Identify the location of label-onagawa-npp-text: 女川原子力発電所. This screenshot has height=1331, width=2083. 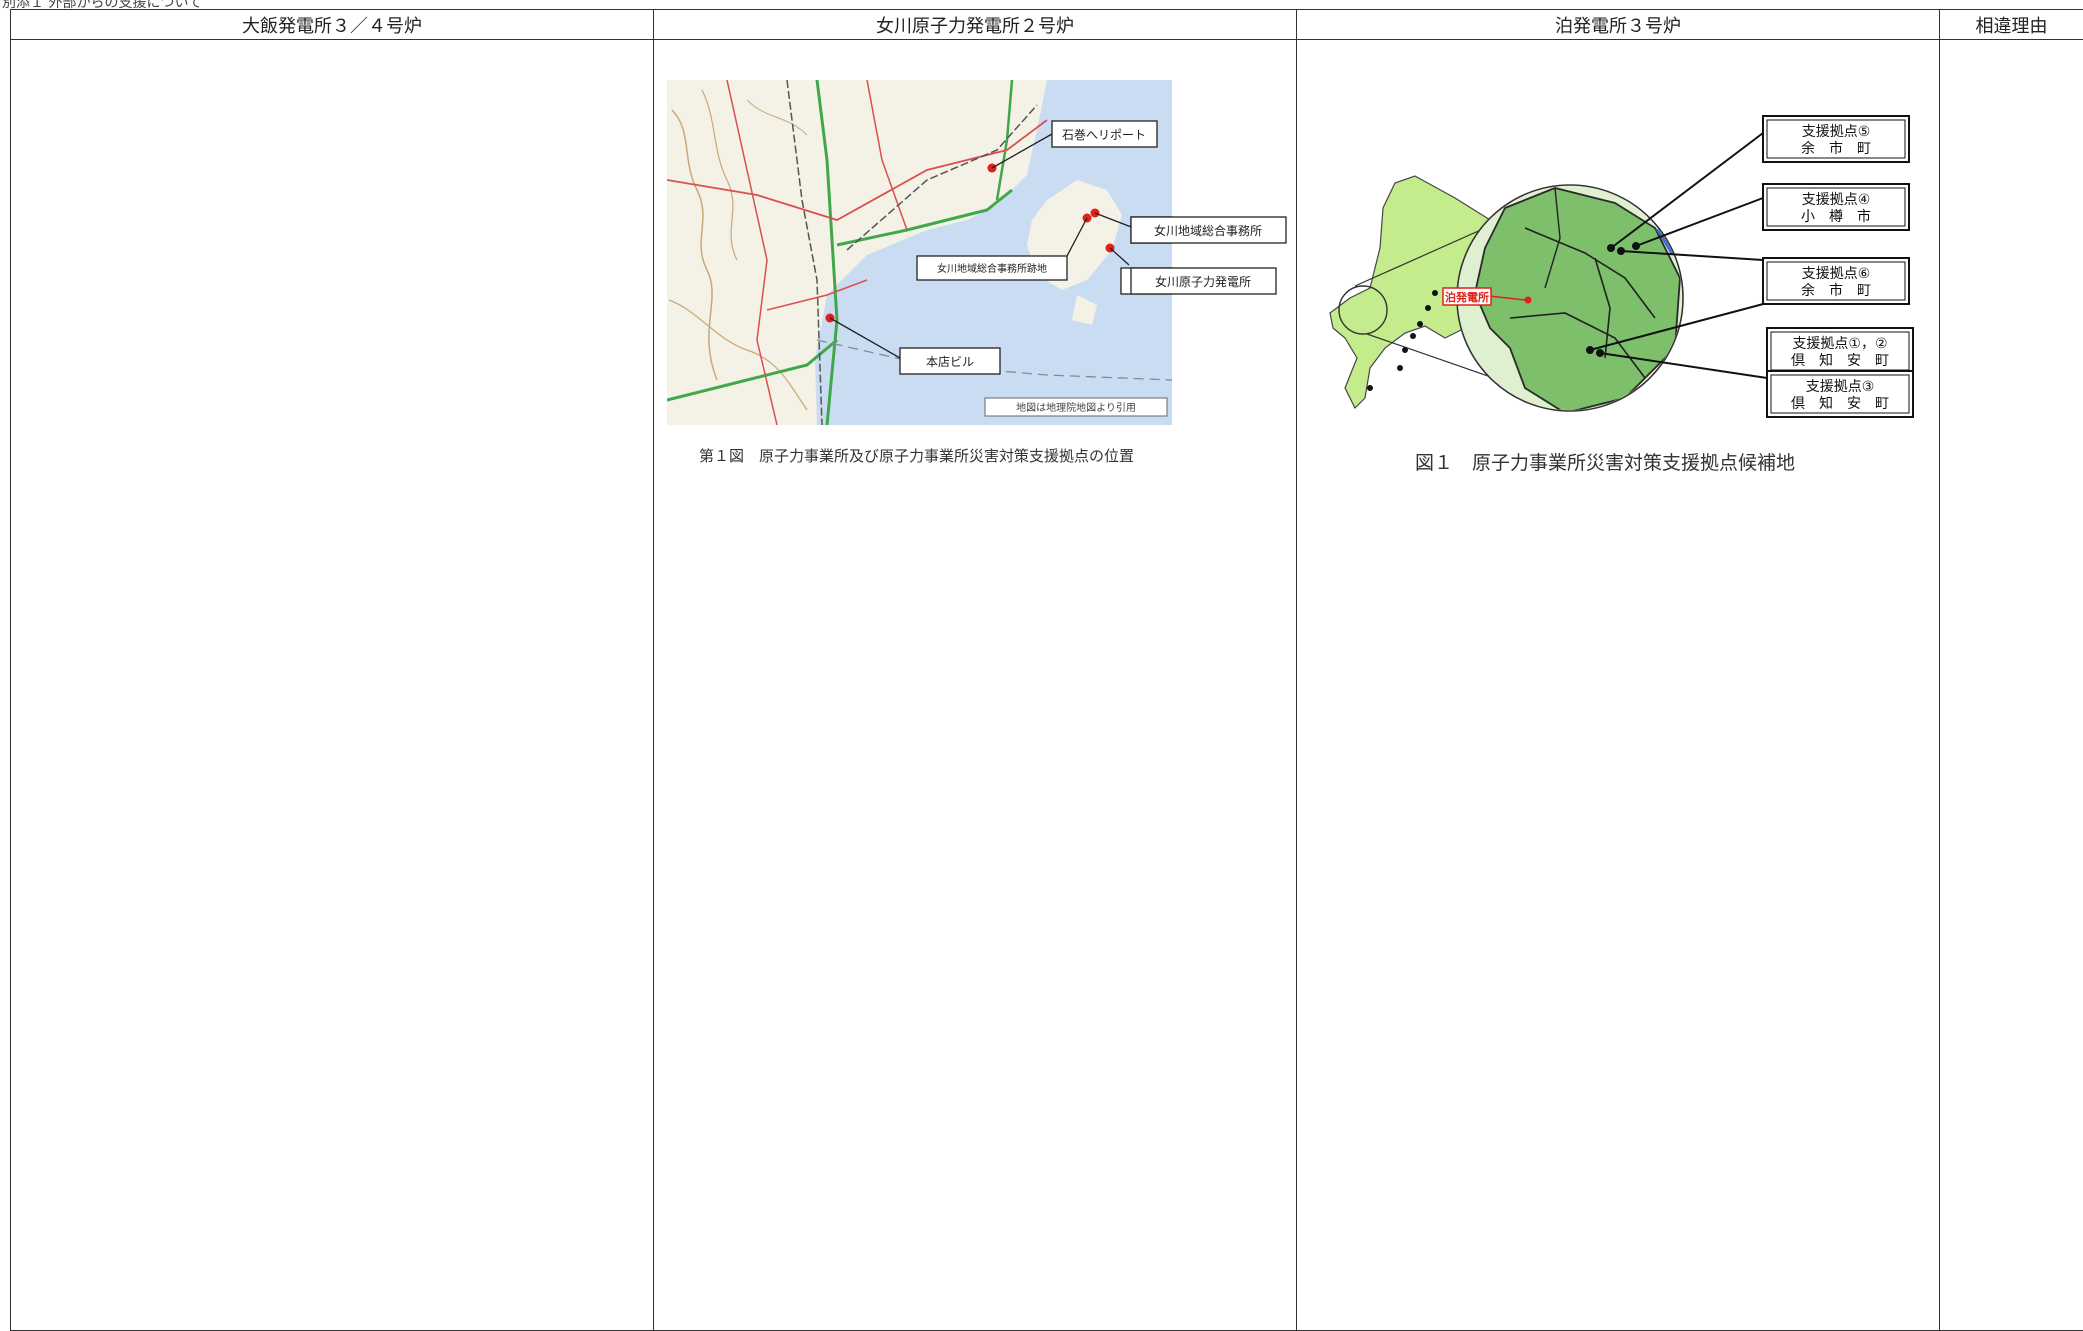
(1203, 281).